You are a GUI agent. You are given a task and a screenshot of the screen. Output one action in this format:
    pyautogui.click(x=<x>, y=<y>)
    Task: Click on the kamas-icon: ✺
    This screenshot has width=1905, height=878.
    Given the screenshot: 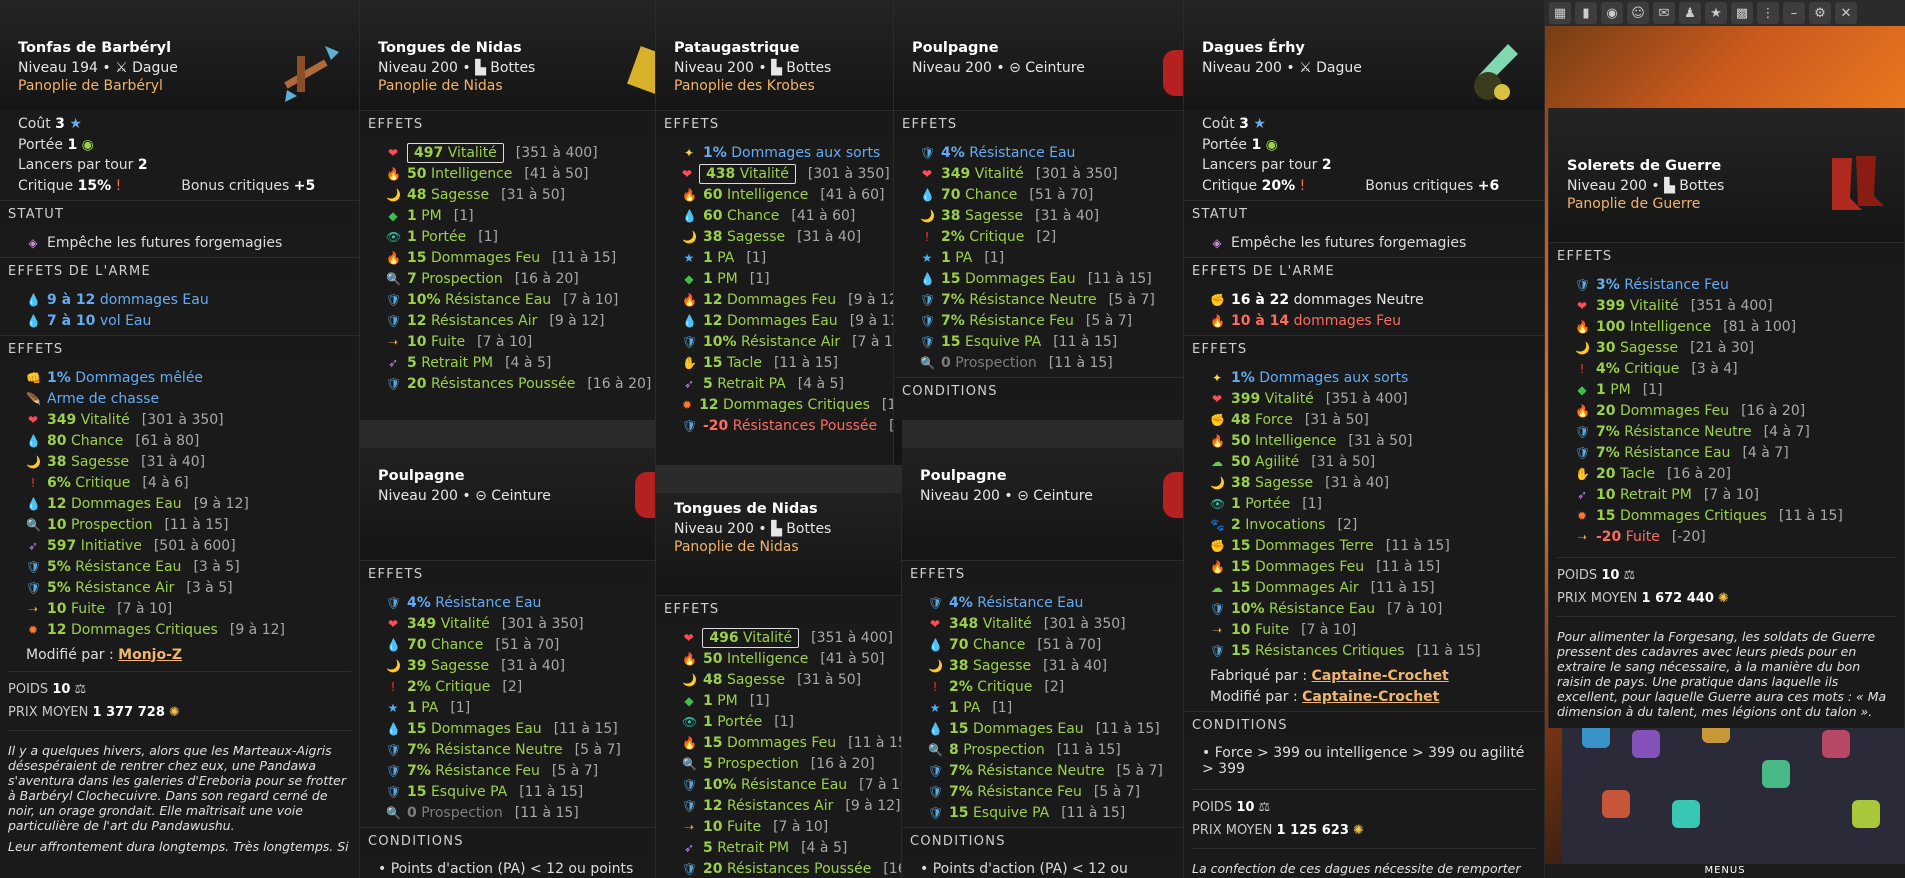 What is the action you would take?
    pyautogui.click(x=174, y=712)
    